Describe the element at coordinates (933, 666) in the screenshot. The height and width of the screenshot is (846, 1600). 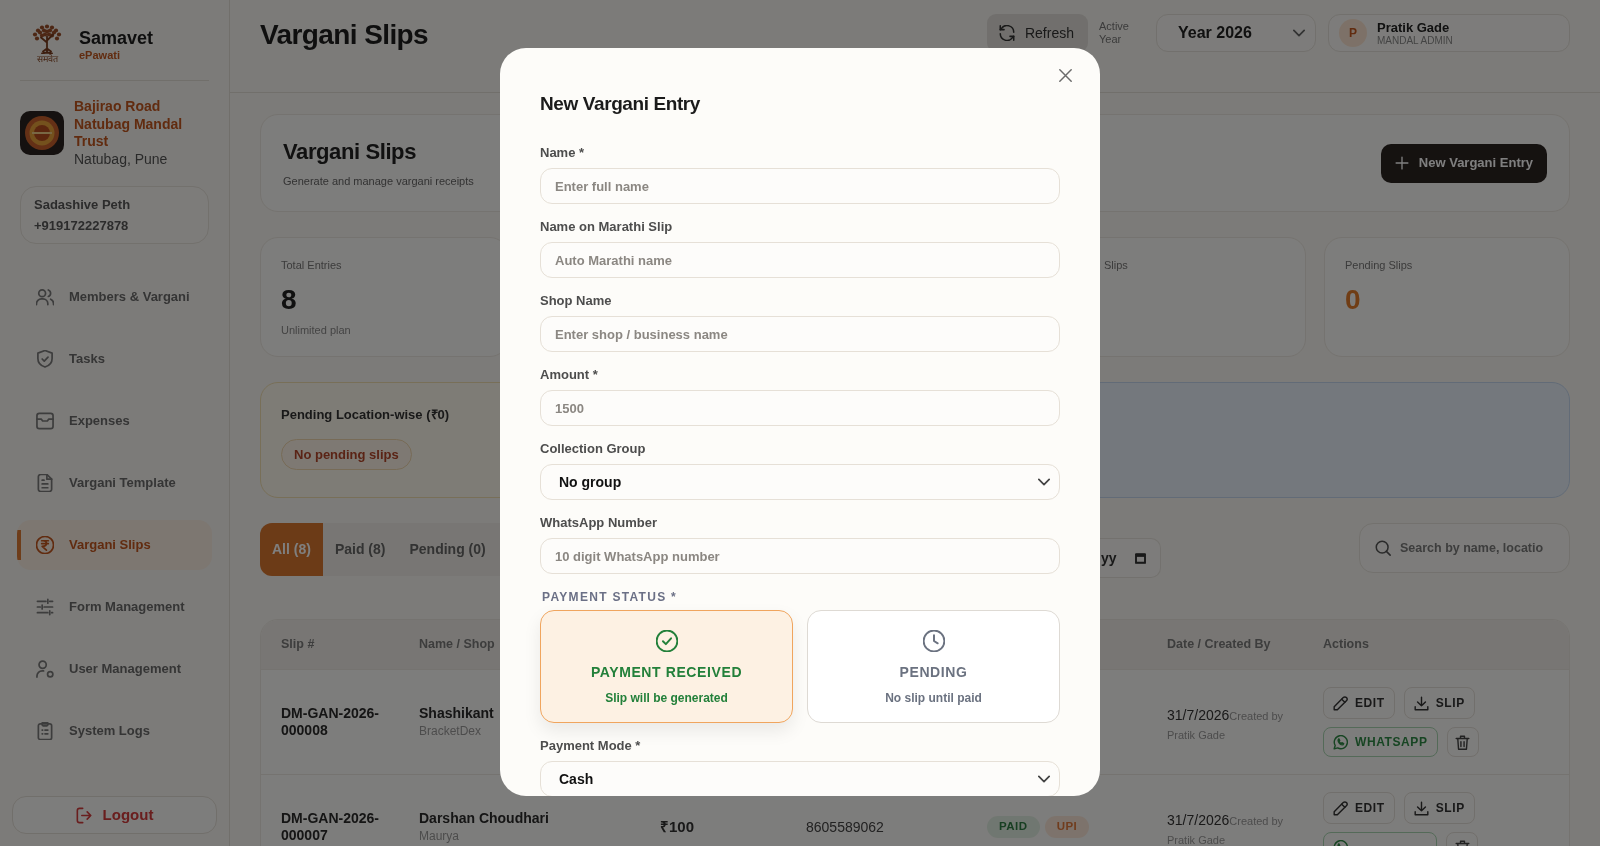
I see `status-option-card: PENDING No slip until paid` at that location.